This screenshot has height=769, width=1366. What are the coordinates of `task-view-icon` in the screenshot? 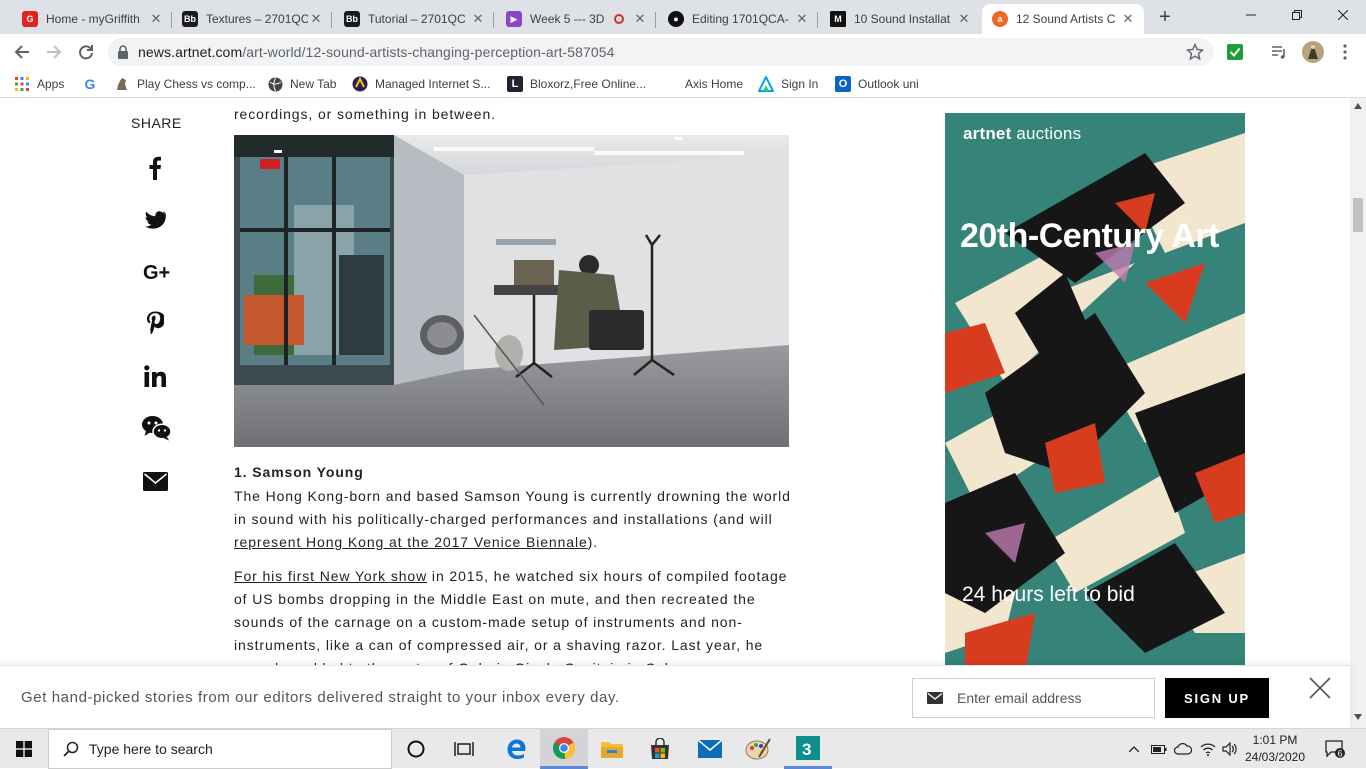 It's located at (464, 749).